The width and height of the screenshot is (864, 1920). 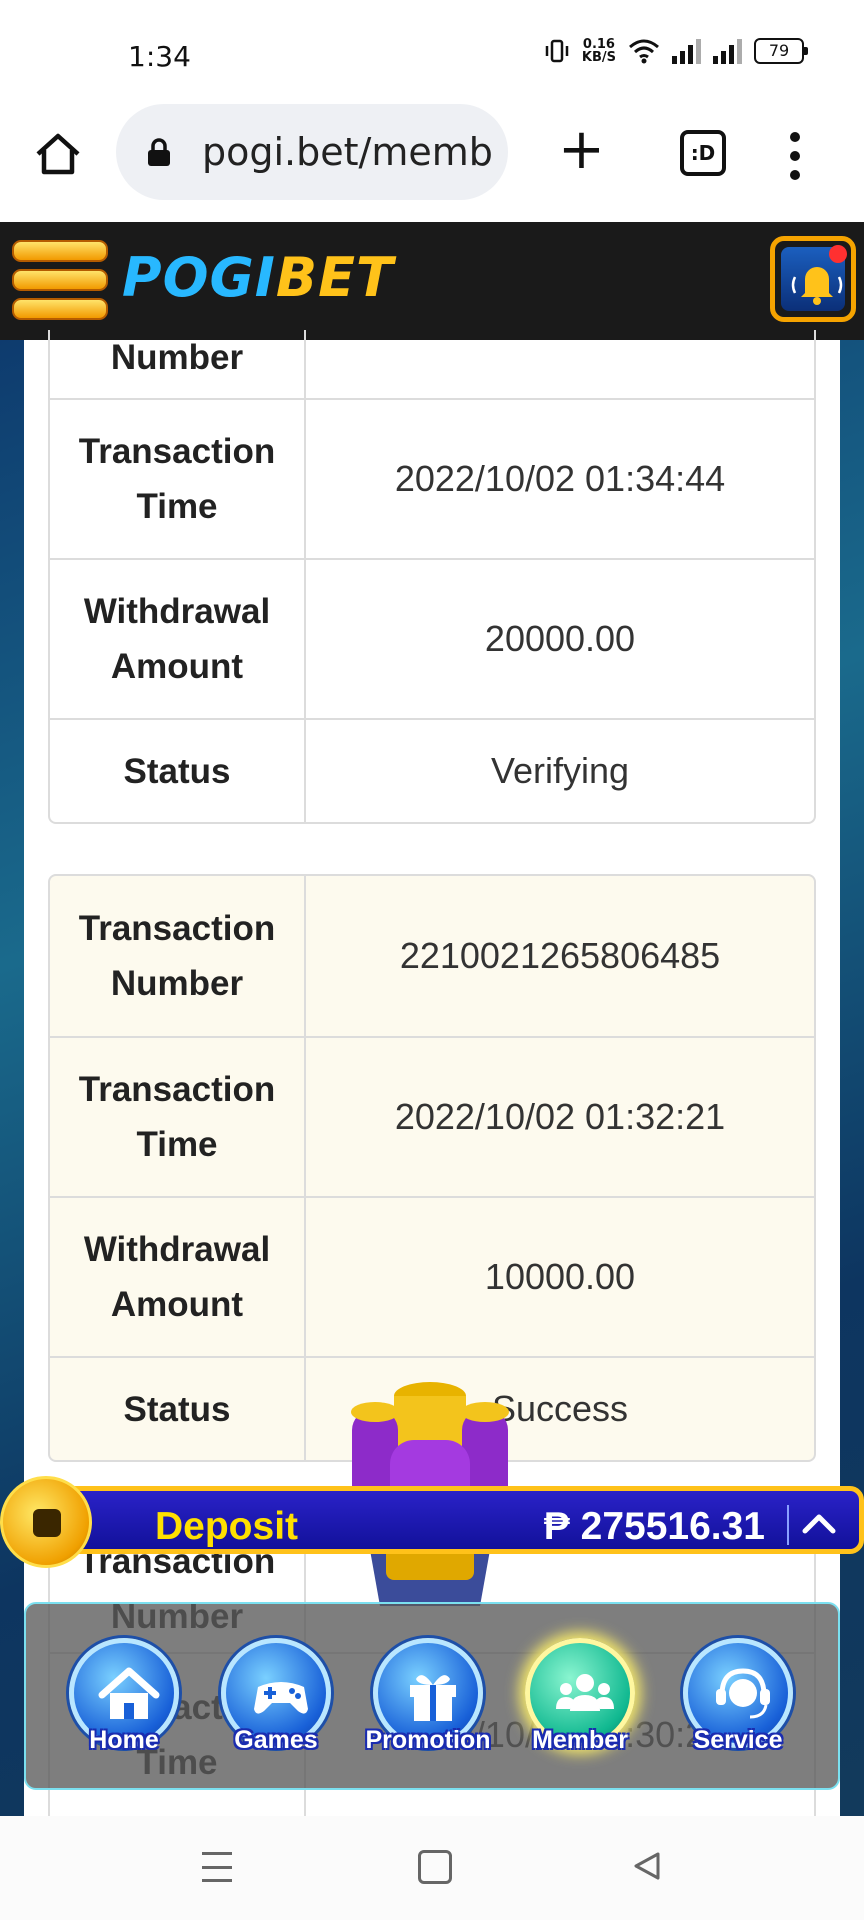 I want to click on status-value: Verifying, so click(x=560, y=770).